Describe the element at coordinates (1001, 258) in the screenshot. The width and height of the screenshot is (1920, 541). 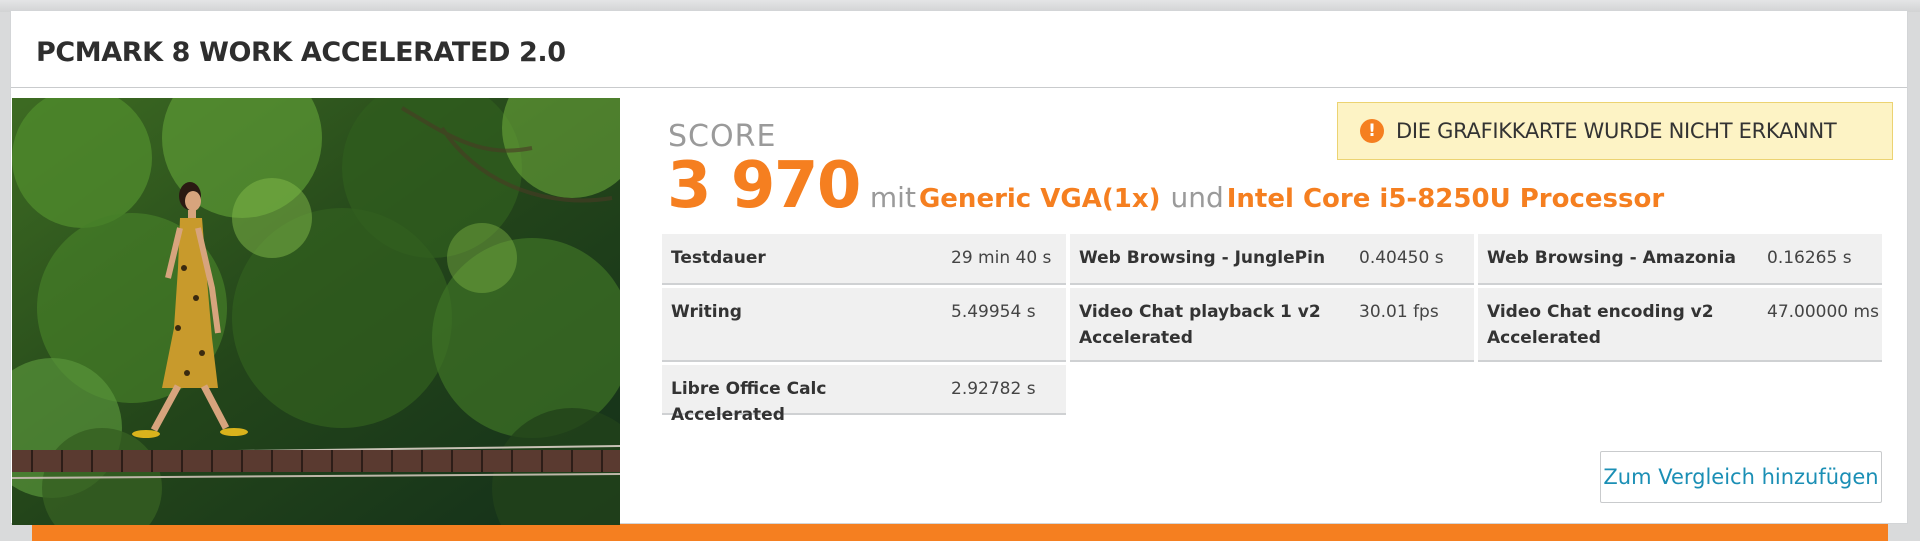
I see `result-value: 29 min 40 s` at that location.